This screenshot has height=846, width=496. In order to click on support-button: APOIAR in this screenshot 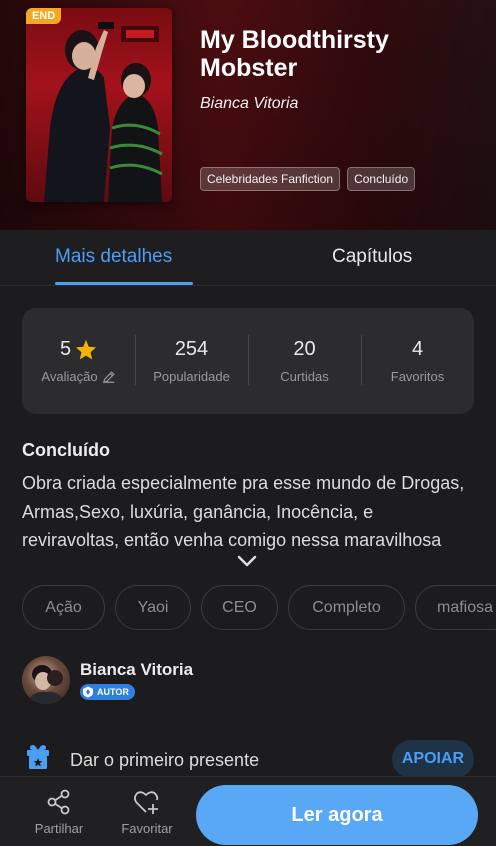, I will do `click(433, 759)`.